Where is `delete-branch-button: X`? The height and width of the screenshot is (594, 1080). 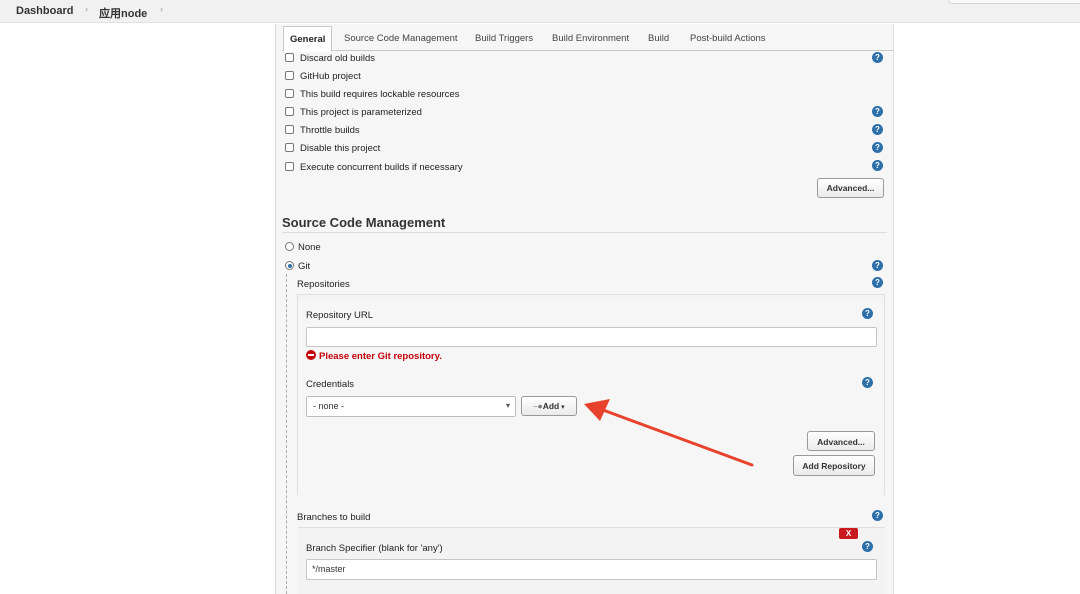 delete-branch-button: X is located at coordinates (848, 533).